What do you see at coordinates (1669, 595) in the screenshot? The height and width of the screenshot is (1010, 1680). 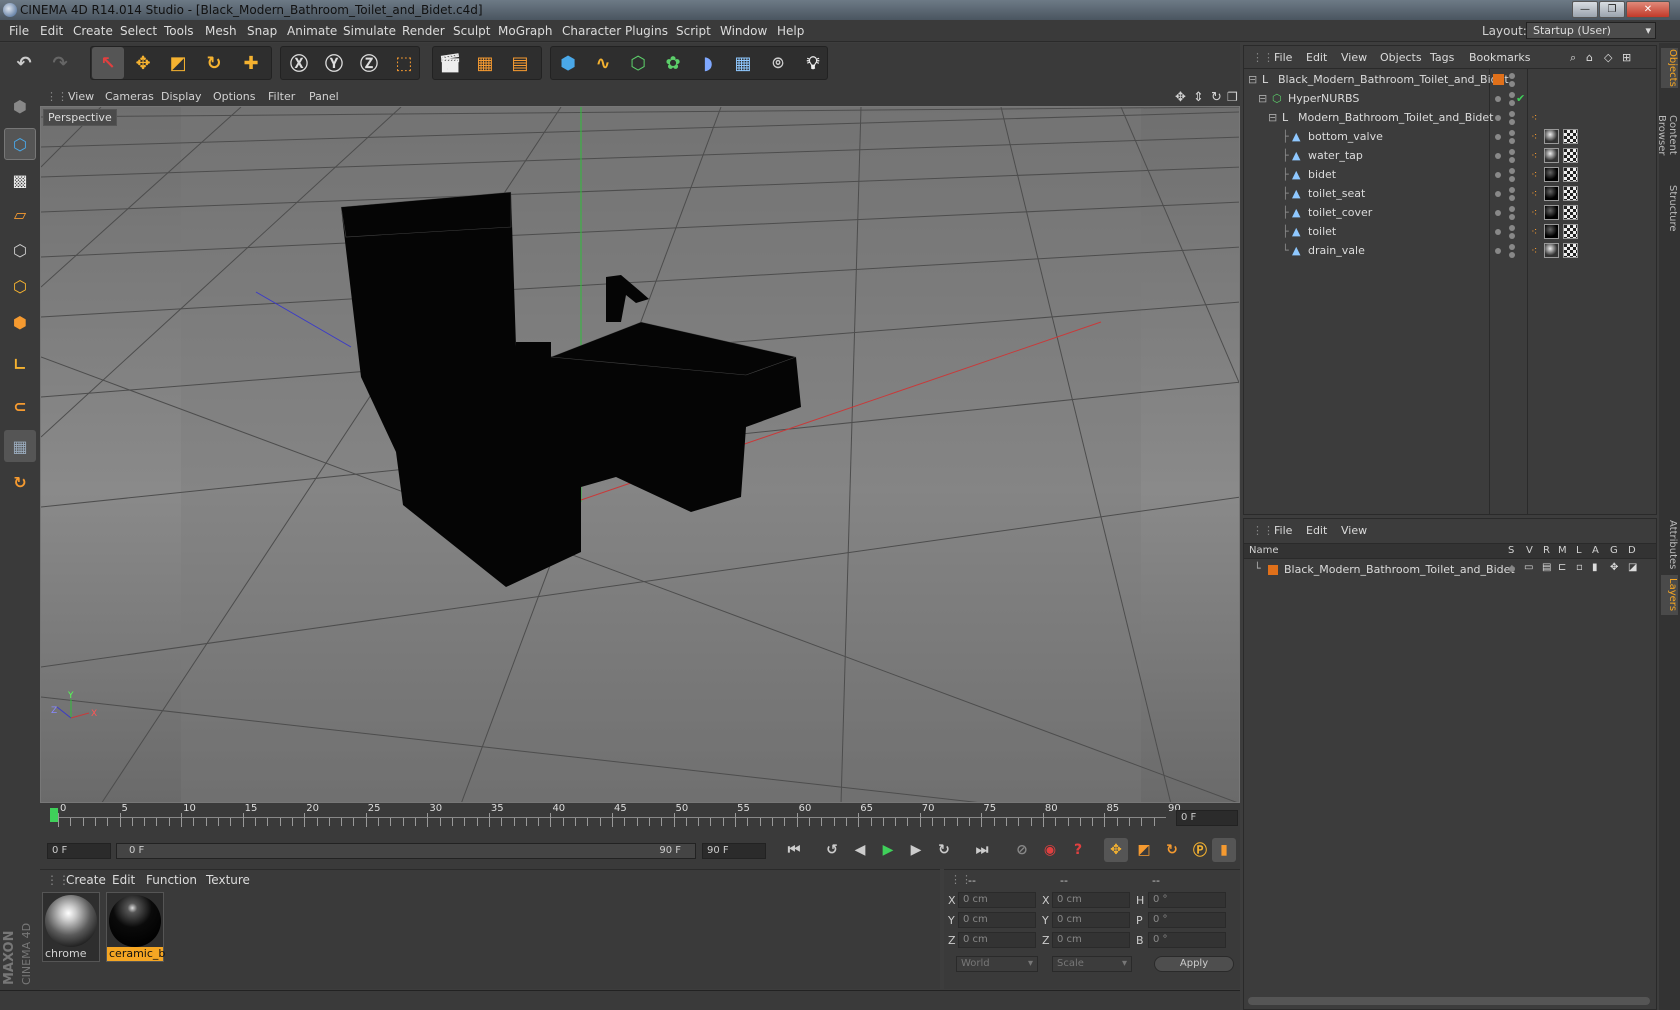 I see `tab-layers: Layers` at bounding box center [1669, 595].